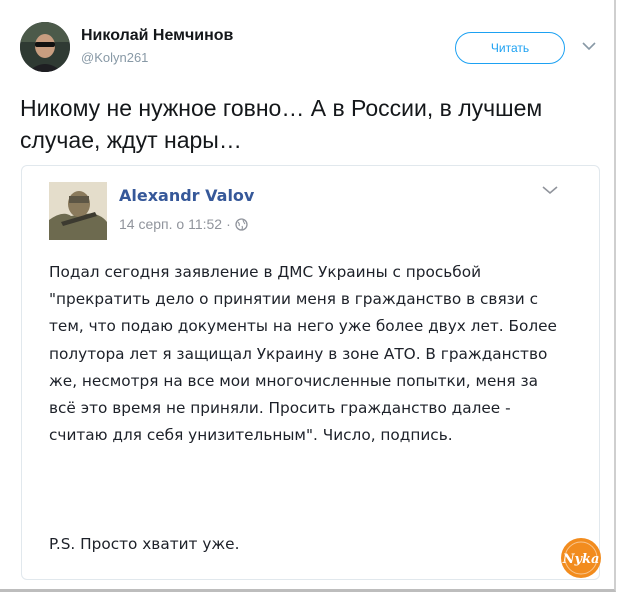 Image resolution: width=620 pixels, height=598 pixels. Describe the element at coordinates (144, 544) in the screenshot. I see `quoted-post-ps: P.S. Просто хватит уже.` at that location.